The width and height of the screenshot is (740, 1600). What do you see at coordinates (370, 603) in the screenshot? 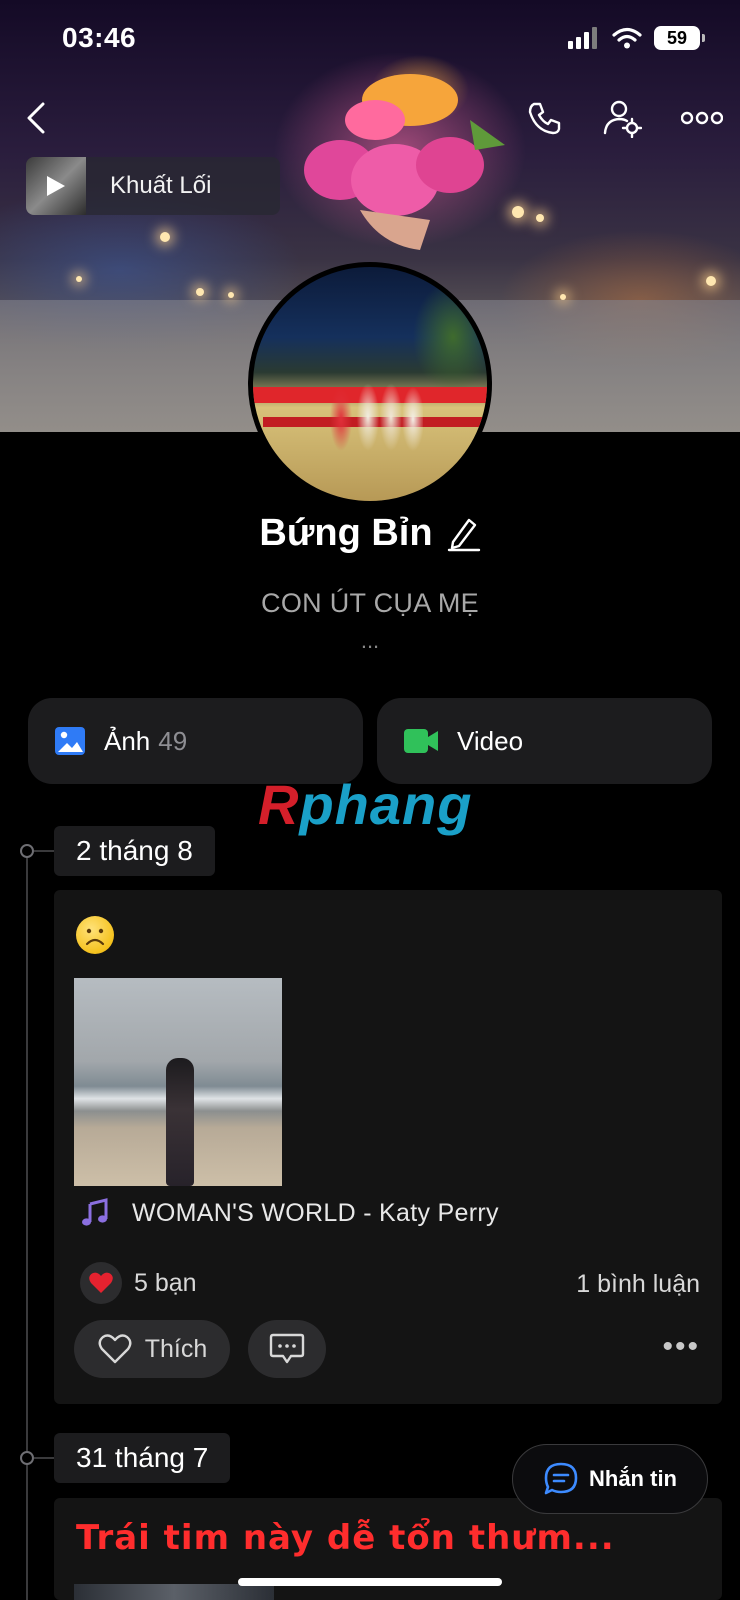
I see `profile-bio: CON ÚT CỤA MẸ` at bounding box center [370, 603].